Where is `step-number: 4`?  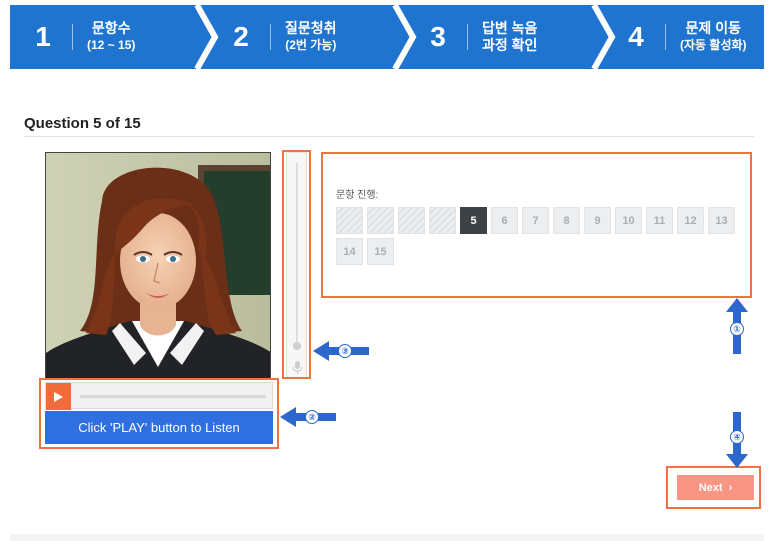
step-number: 4 is located at coordinates (636, 36).